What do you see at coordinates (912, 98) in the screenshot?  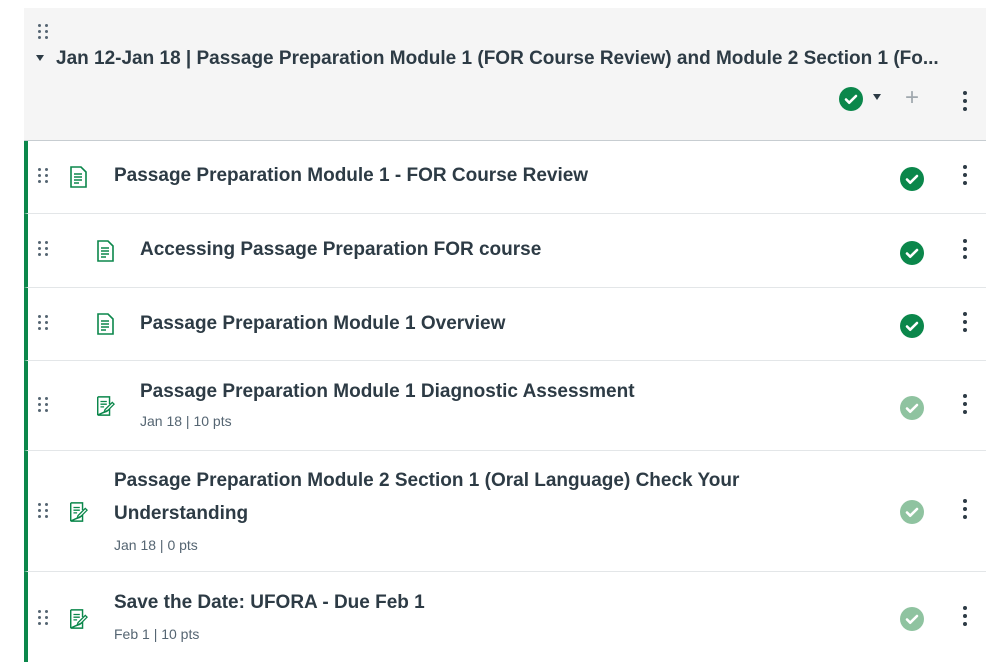 I see `add-item-button: +` at bounding box center [912, 98].